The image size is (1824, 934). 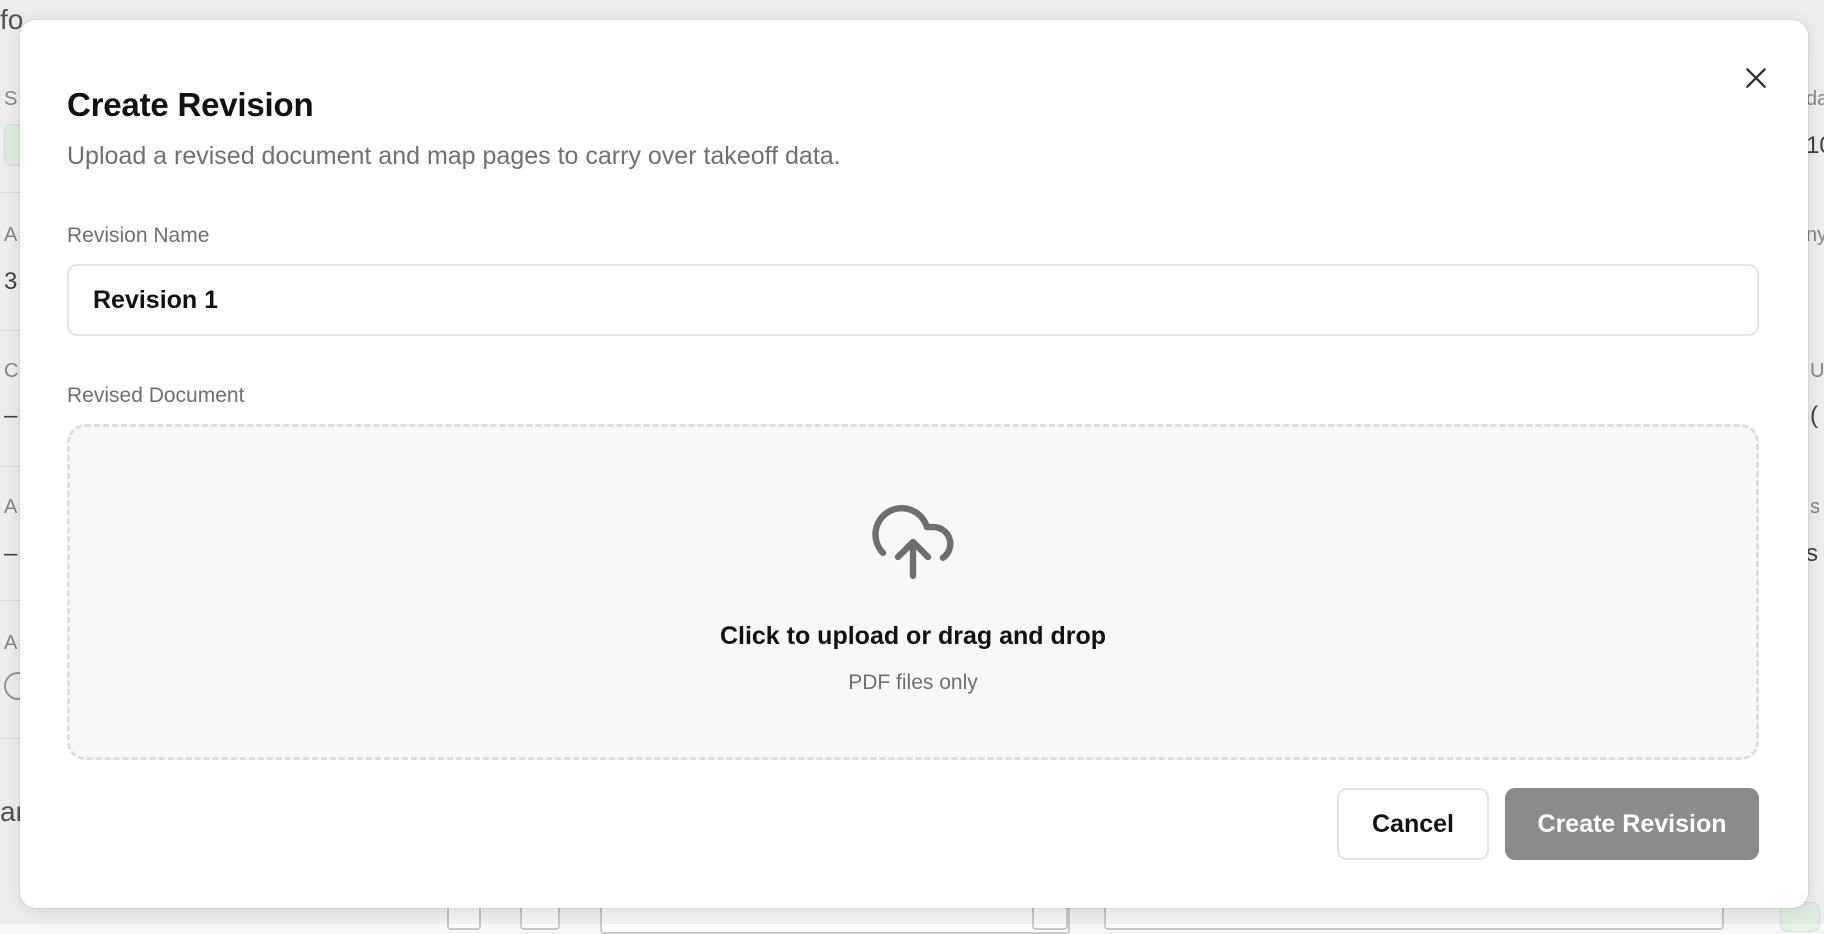 What do you see at coordinates (913, 300) in the screenshot?
I see `revision-name-input` at bounding box center [913, 300].